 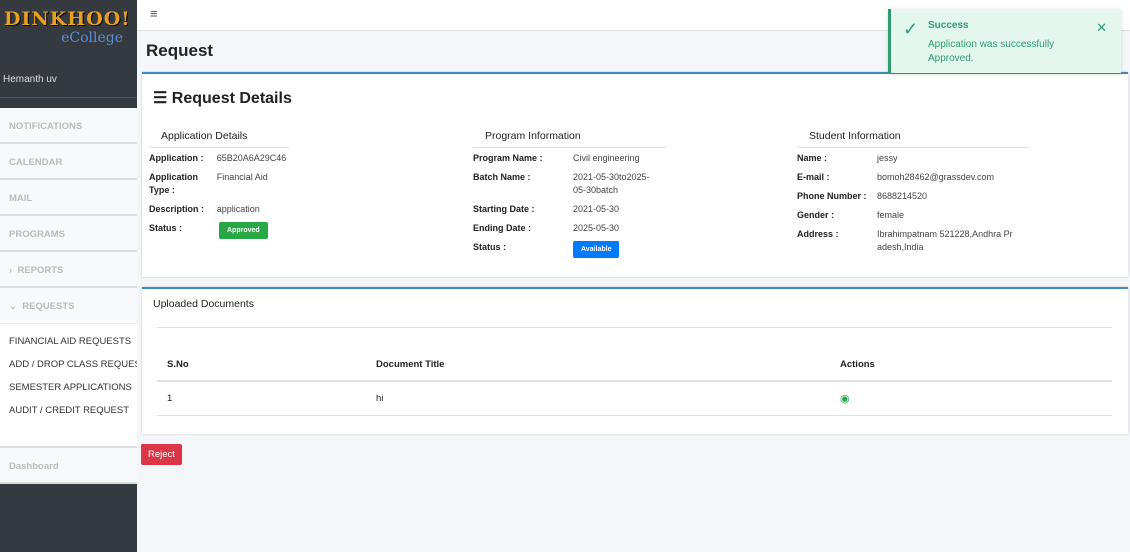 I want to click on detail-label: Name :, so click(x=812, y=158).